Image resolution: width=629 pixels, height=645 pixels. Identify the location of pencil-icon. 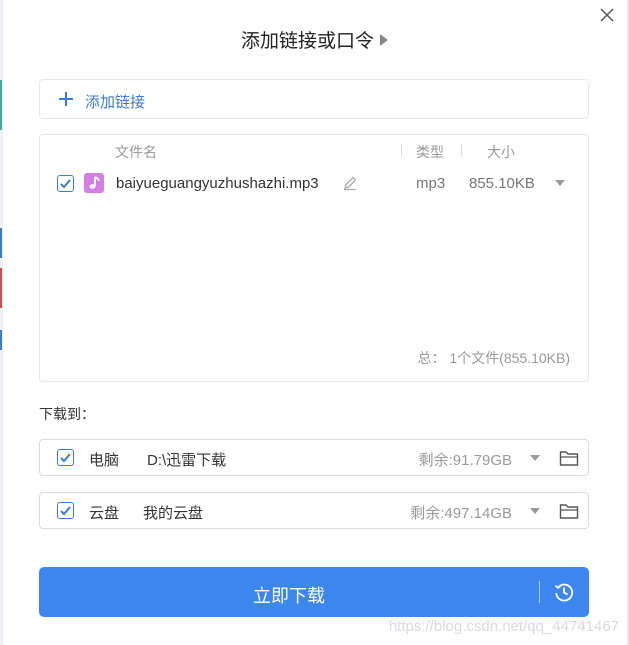
(350, 183).